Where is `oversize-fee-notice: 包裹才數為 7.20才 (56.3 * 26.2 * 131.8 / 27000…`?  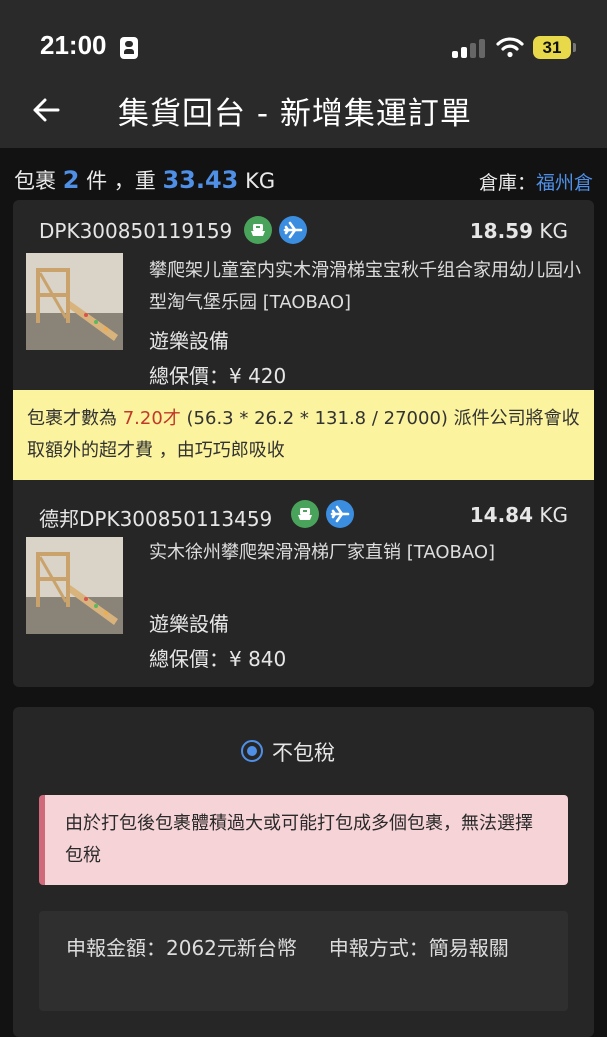
oversize-fee-notice: 包裹才數為 7.20才 (56.3 * 26.2 * 131.8 / 27000… is located at coordinates (303, 435).